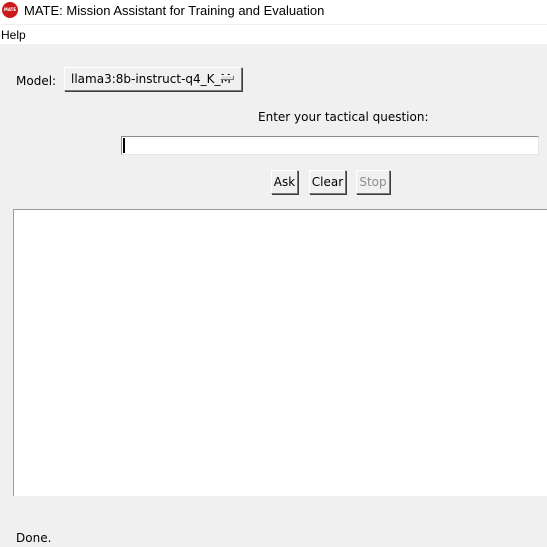 The height and width of the screenshot is (547, 547). I want to click on model-dropdown: llama3:8b-instruct-q4_K_M, so click(153, 79).